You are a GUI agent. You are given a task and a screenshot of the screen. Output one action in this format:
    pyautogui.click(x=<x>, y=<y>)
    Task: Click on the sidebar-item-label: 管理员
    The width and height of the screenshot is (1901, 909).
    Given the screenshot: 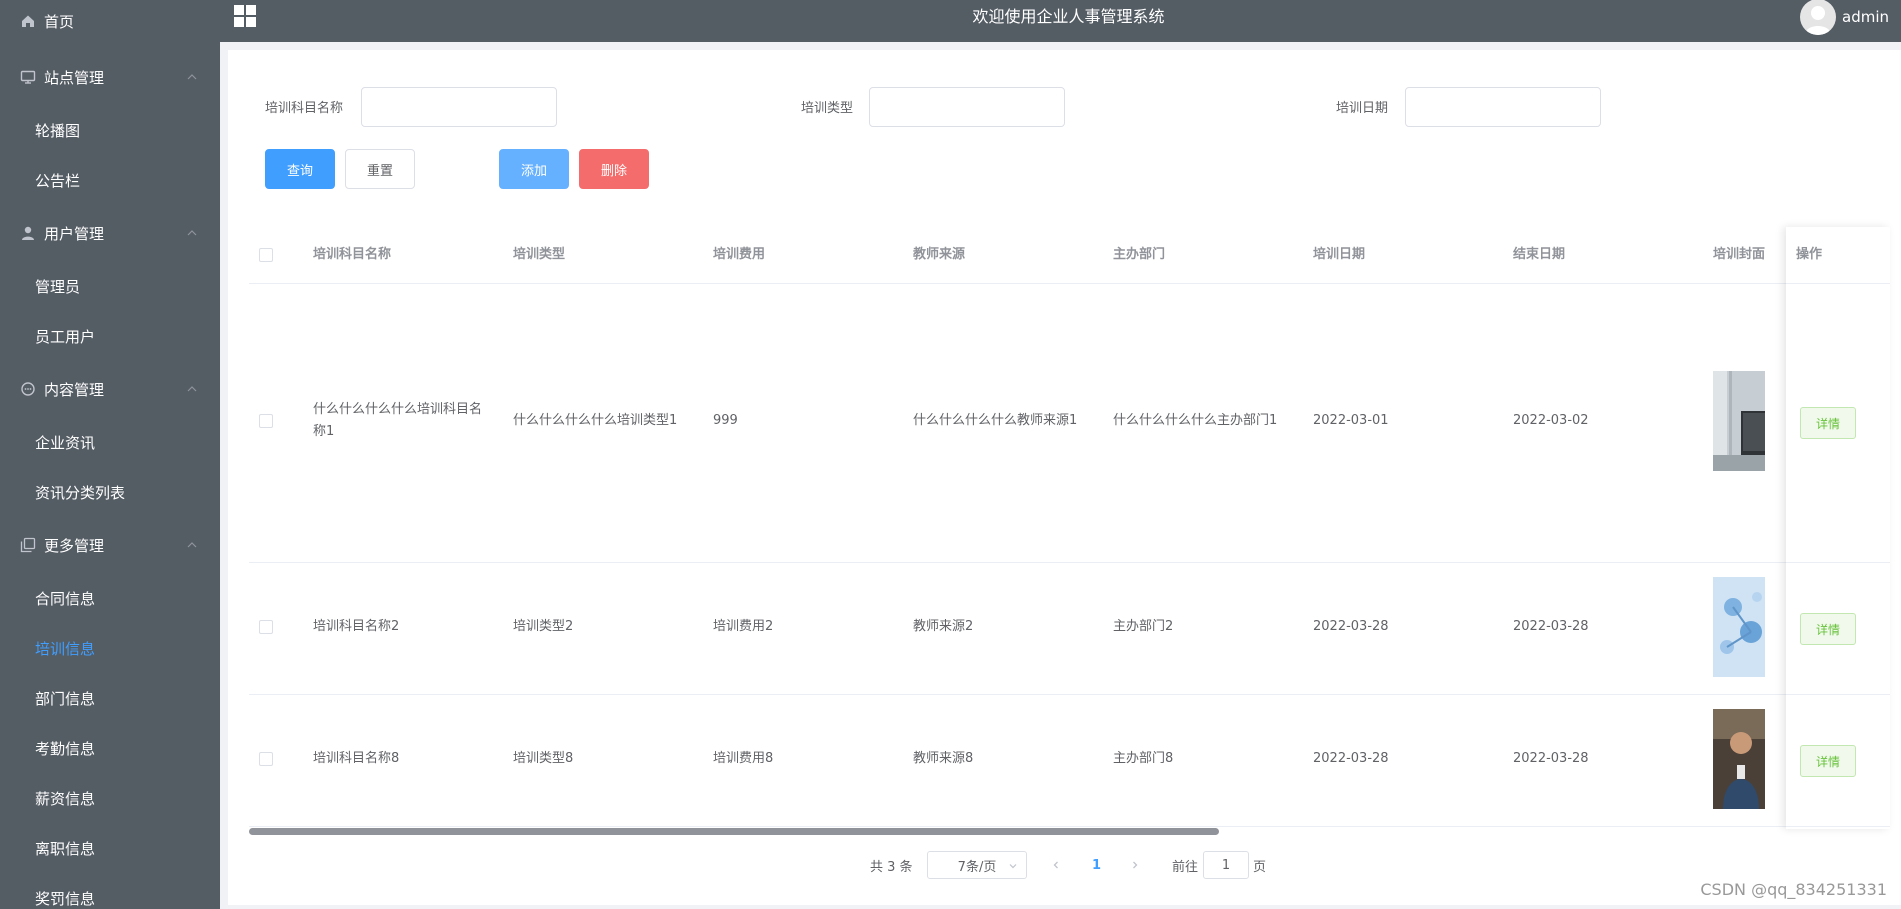 What is the action you would take?
    pyautogui.click(x=58, y=286)
    